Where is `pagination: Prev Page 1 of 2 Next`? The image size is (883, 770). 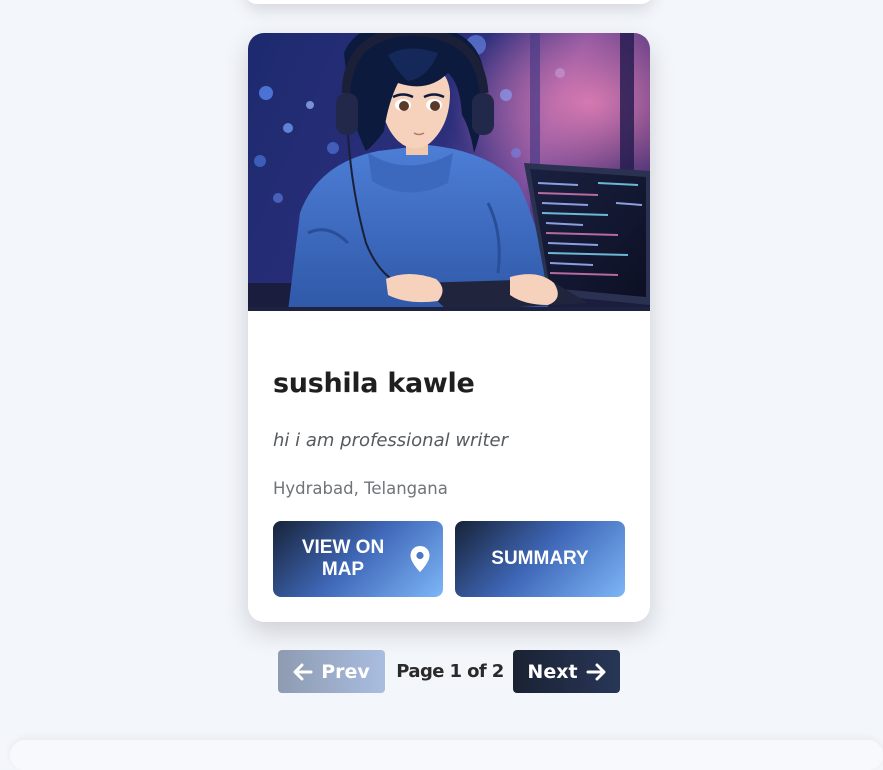
pagination: Prev Page 1 of 2 Next is located at coordinates (449, 671).